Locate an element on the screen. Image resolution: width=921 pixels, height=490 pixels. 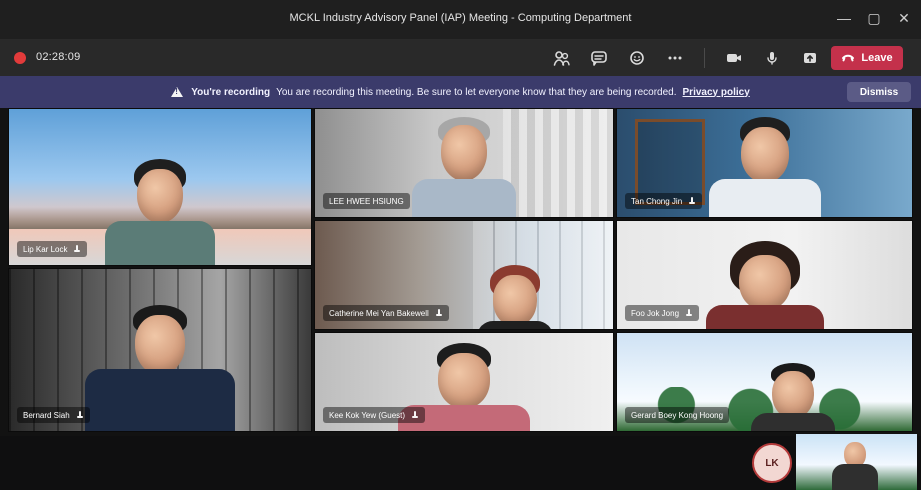
video-tile-gerard: Gerard Boey Kong Hoong is located at coordinates (764, 382).